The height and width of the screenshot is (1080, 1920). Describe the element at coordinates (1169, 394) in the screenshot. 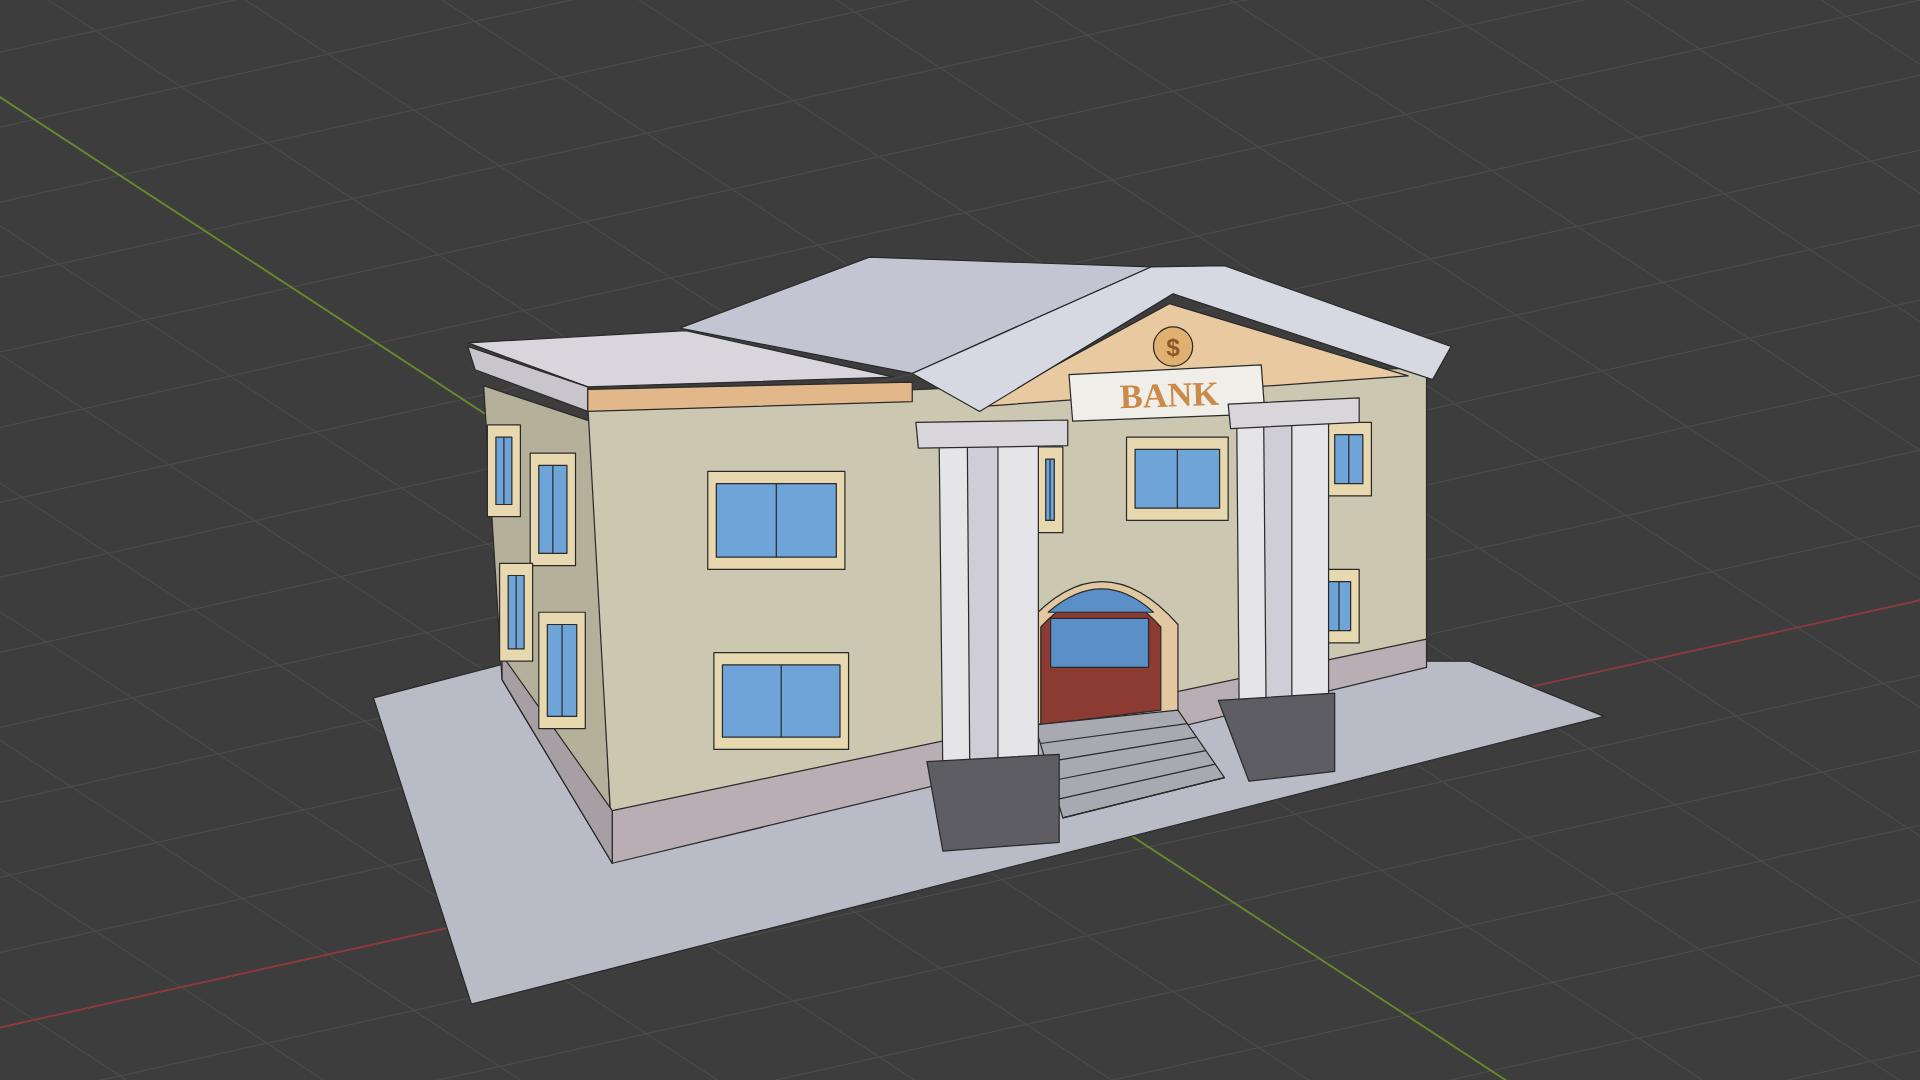

I see `sign-text: BANK` at that location.